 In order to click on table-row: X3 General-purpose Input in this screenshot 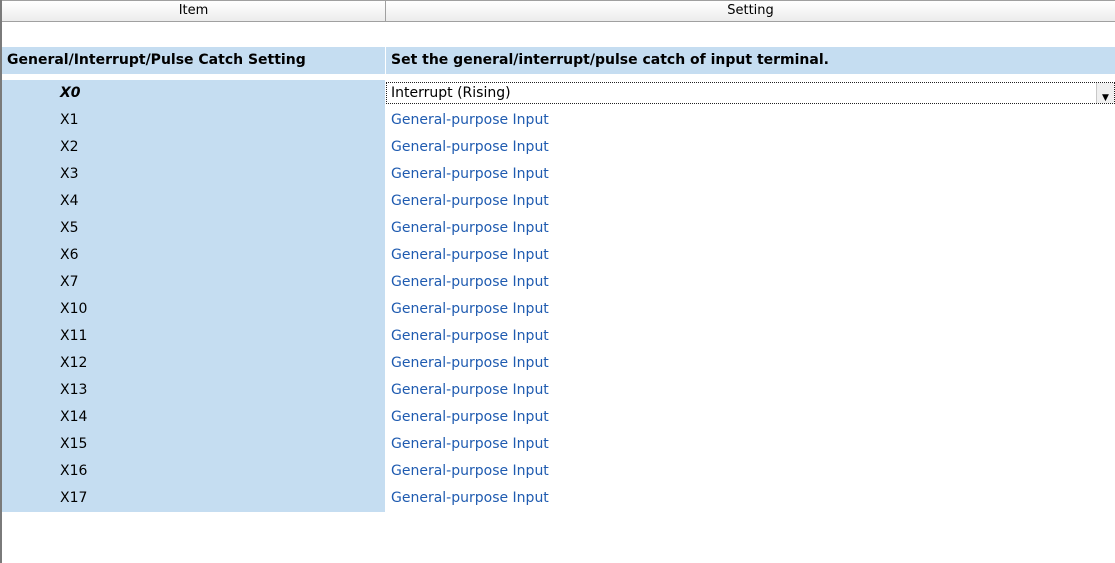, I will do `click(558, 174)`.